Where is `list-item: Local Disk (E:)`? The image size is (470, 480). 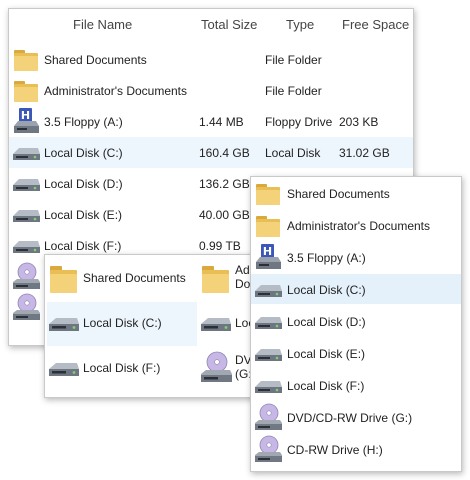
list-item: Local Disk (E:) is located at coordinates (356, 353).